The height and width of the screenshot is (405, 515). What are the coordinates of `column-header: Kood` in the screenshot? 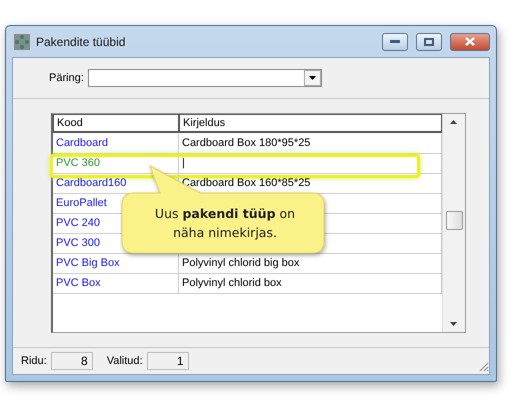 It's located at (116, 123).